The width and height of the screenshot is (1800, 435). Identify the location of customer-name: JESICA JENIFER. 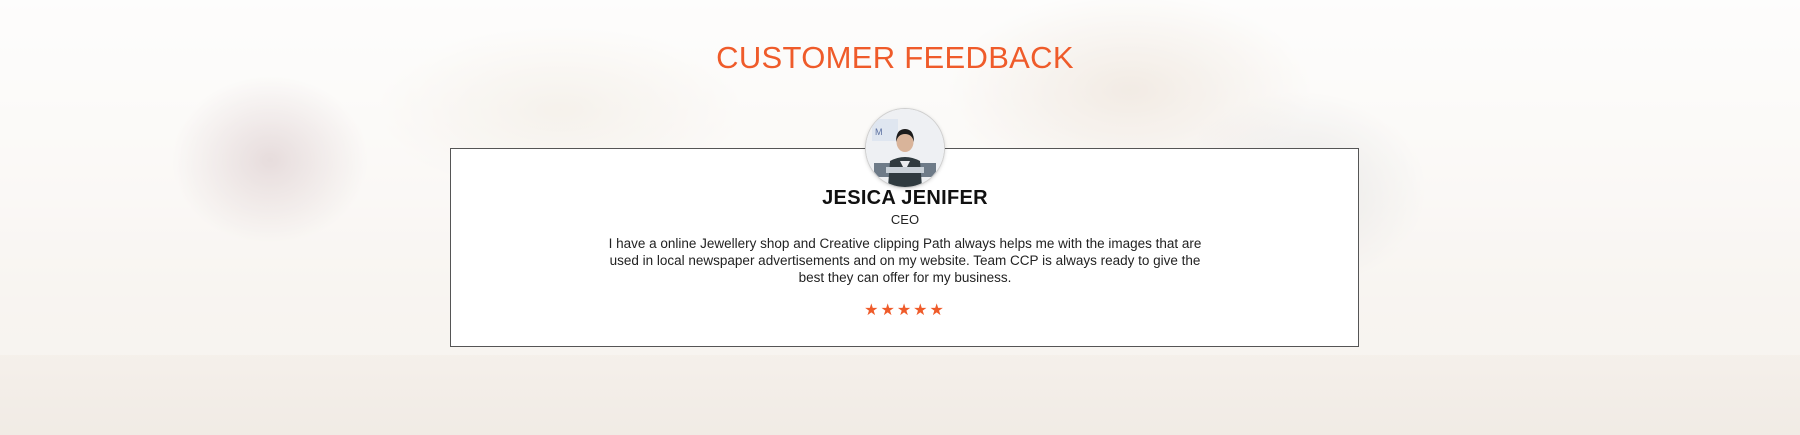
(905, 198).